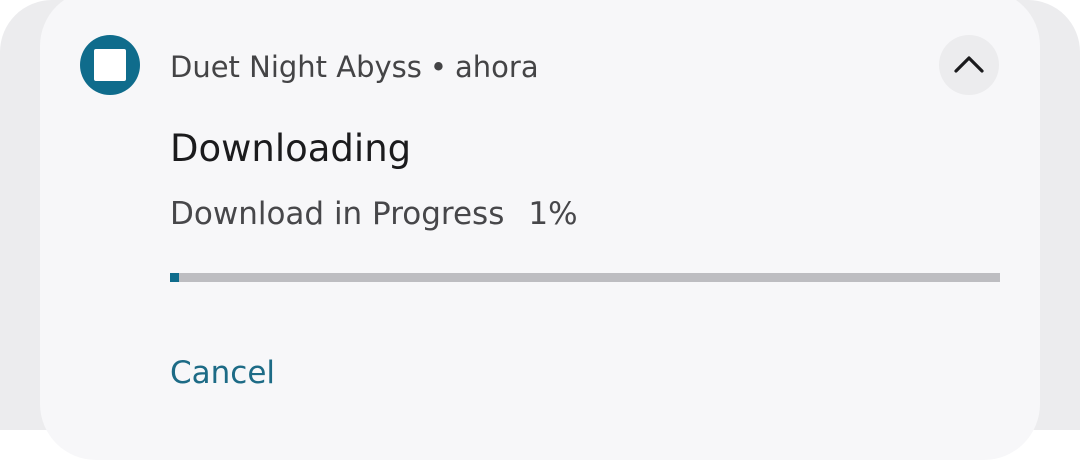  I want to click on app-name: Duet Night Abyss, so click(296, 67).